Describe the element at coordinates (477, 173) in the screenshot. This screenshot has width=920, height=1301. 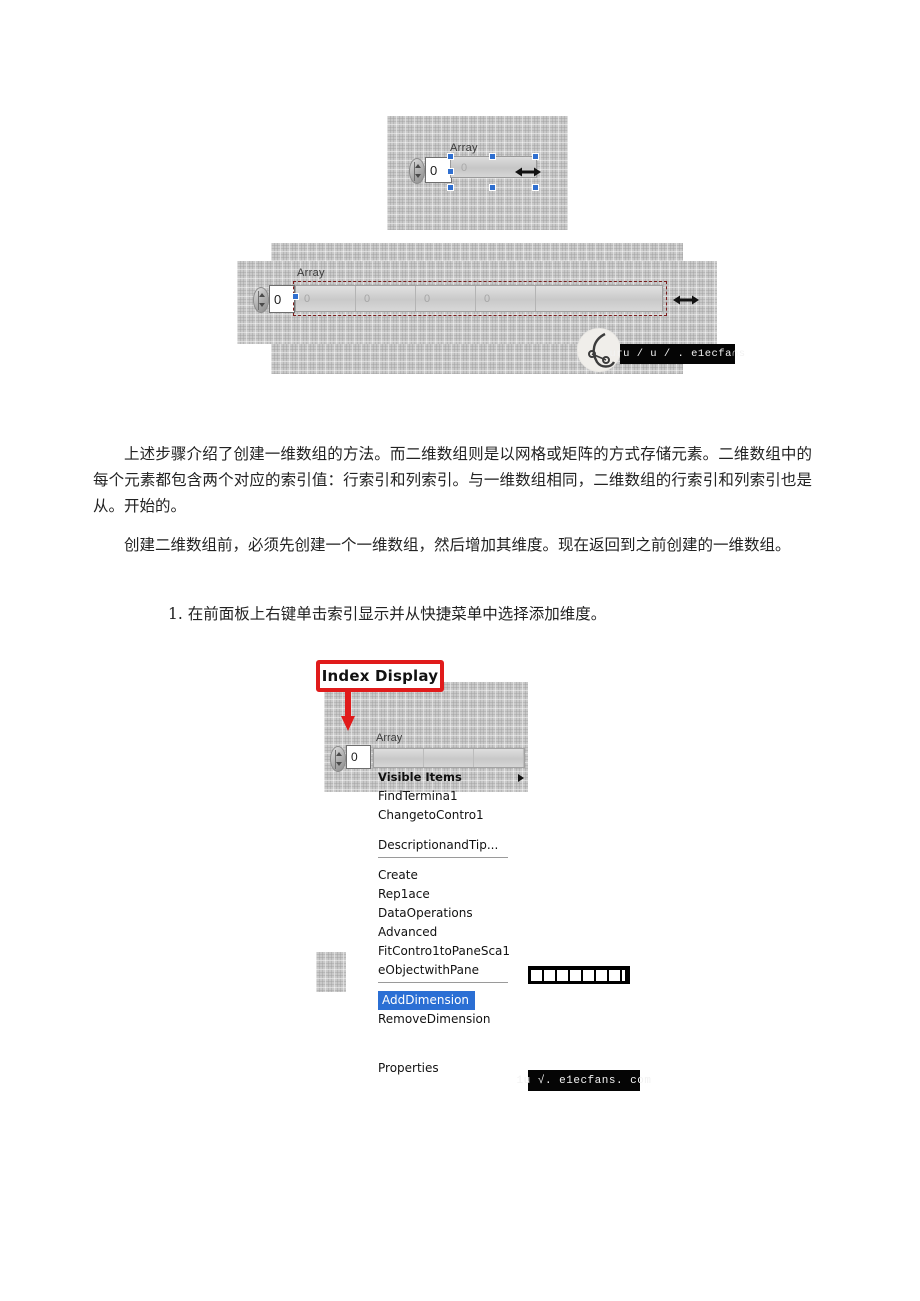
I see `figure-array-1d-selected: Array 0 0` at that location.